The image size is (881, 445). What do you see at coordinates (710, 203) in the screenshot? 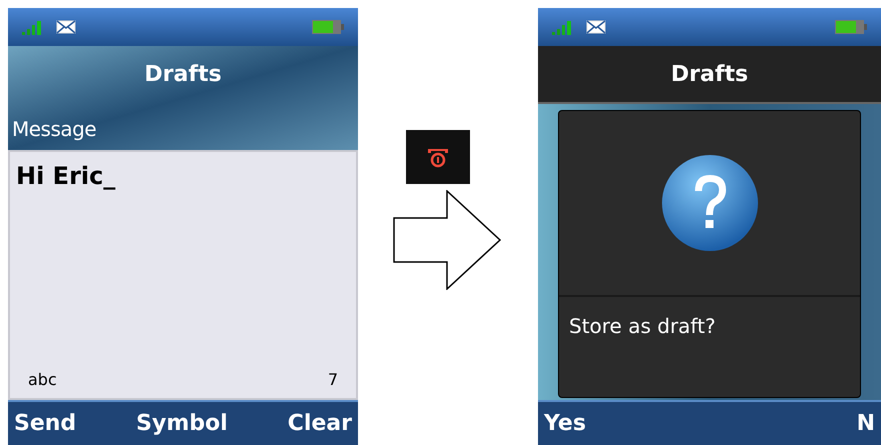
I see `question-icon` at bounding box center [710, 203].